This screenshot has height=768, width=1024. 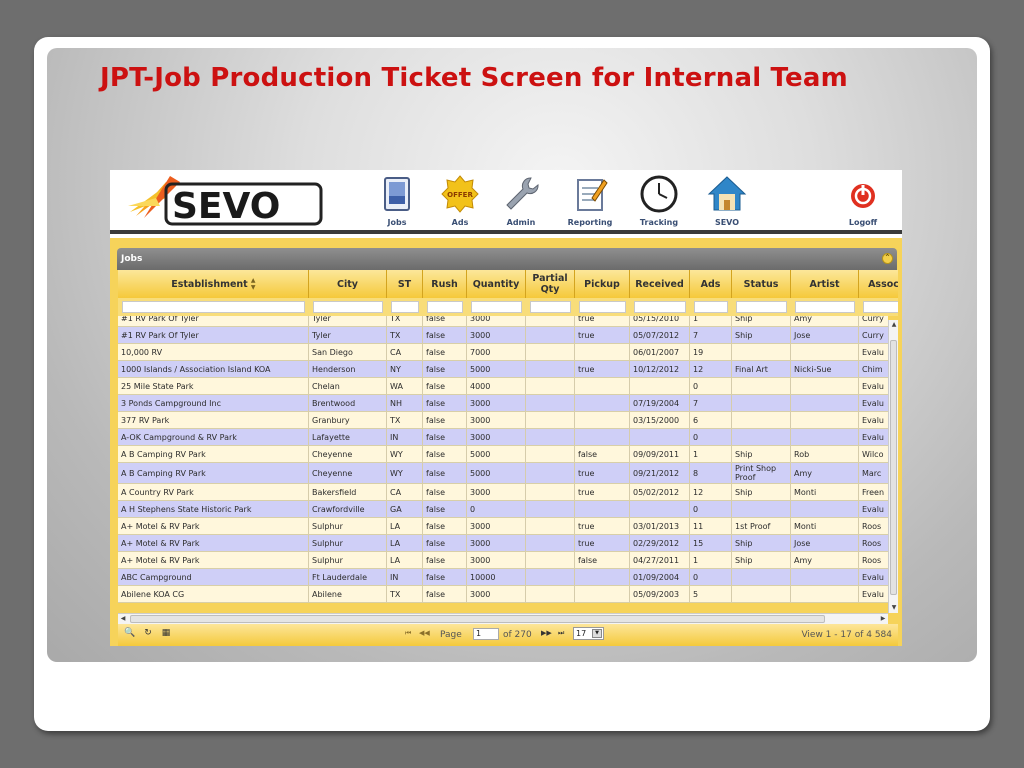 What do you see at coordinates (711, 492) in the screenshot?
I see `cell-ads: 12` at bounding box center [711, 492].